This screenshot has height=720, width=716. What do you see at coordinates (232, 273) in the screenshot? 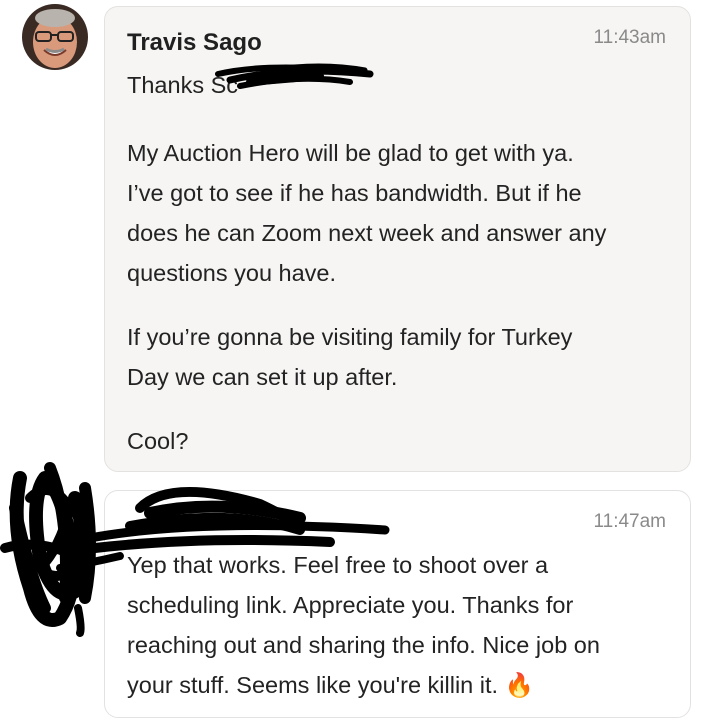
I see `message-line: questions you have.` at bounding box center [232, 273].